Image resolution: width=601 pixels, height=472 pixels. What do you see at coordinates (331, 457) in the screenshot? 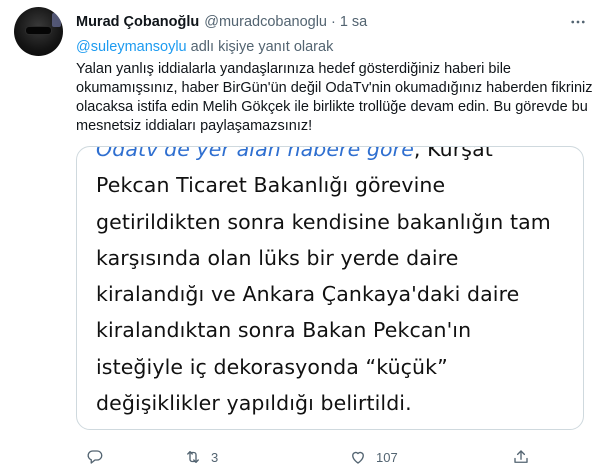
I see `tweet-actions: 3 107` at bounding box center [331, 457].